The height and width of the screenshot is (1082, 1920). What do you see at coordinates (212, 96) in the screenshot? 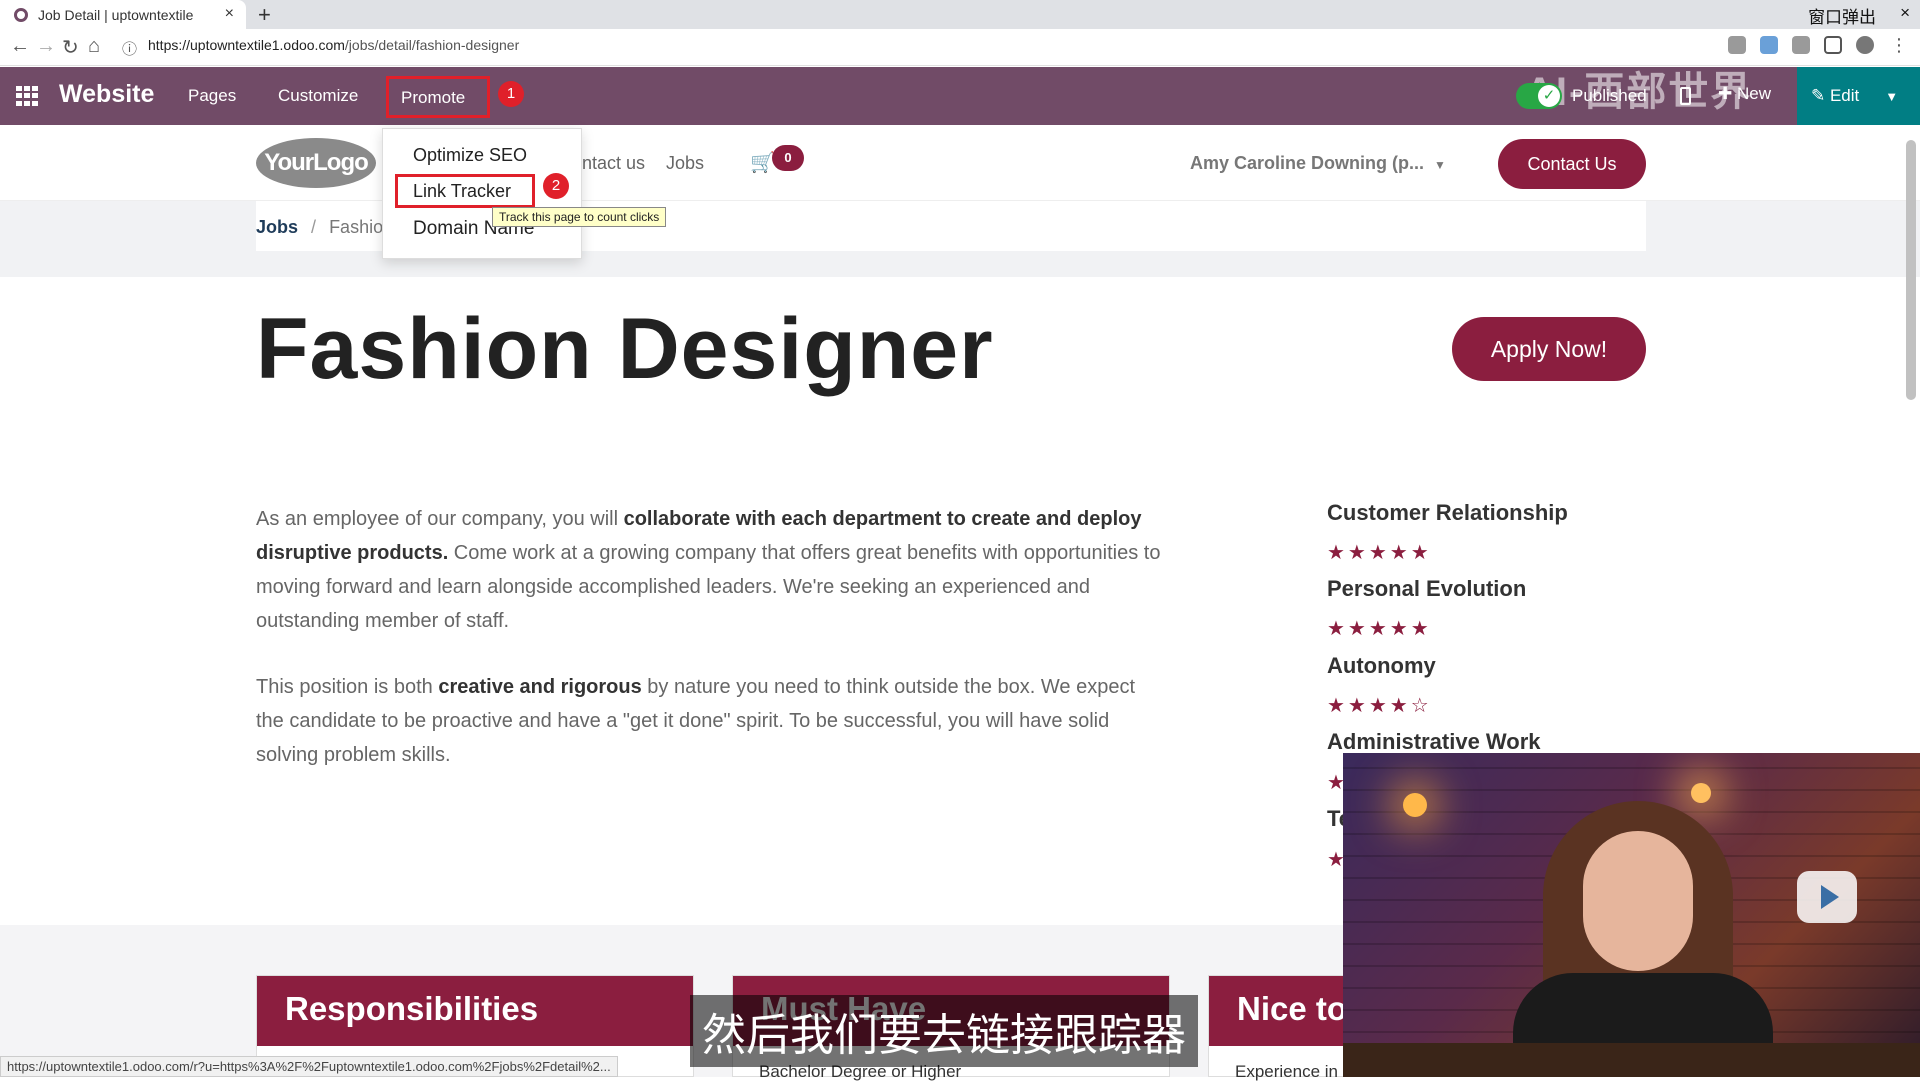
I see `menu-pages: Pages` at bounding box center [212, 96].